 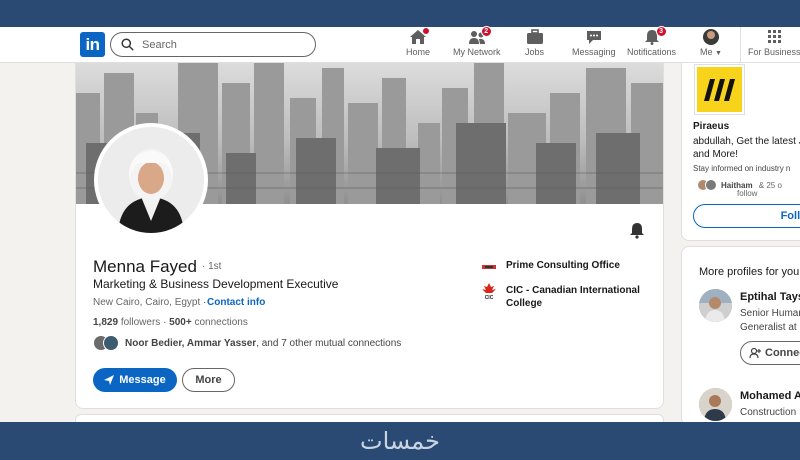 What do you see at coordinates (710, 37) in the screenshot?
I see `me-avatar` at bounding box center [710, 37].